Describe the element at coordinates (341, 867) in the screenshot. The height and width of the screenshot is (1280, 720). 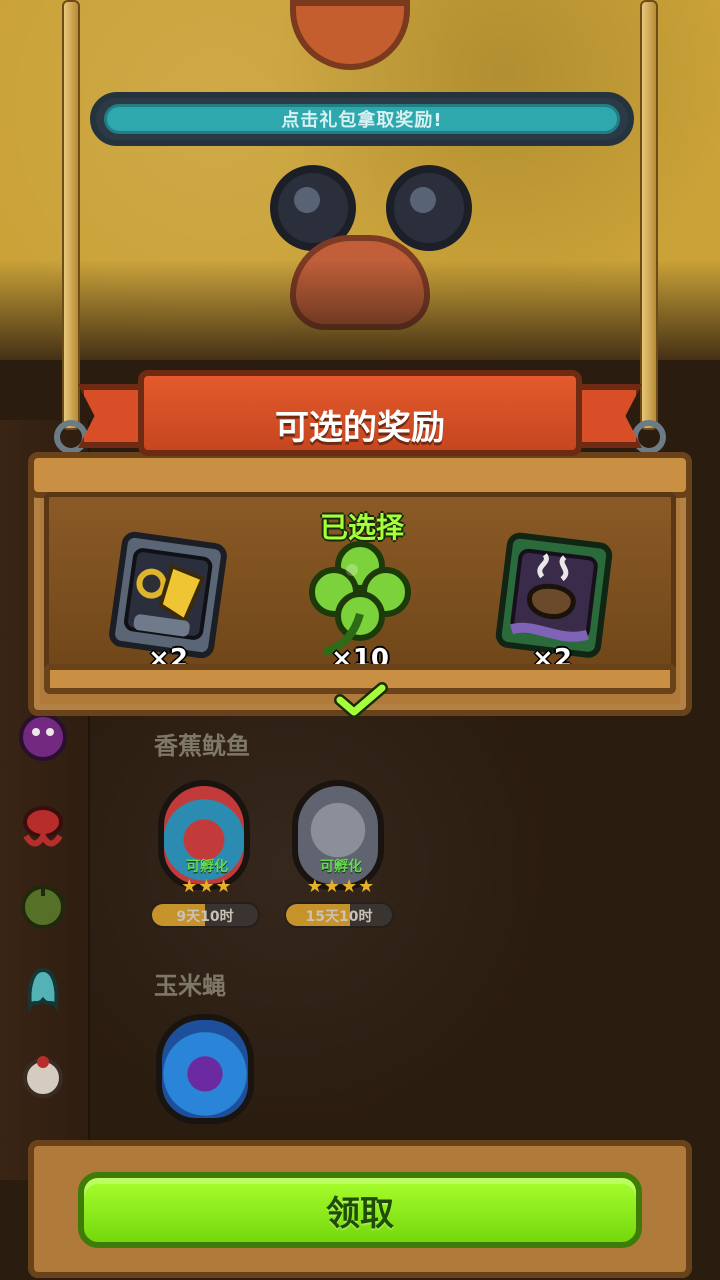
I see `egg-status-2: 可孵化` at that location.